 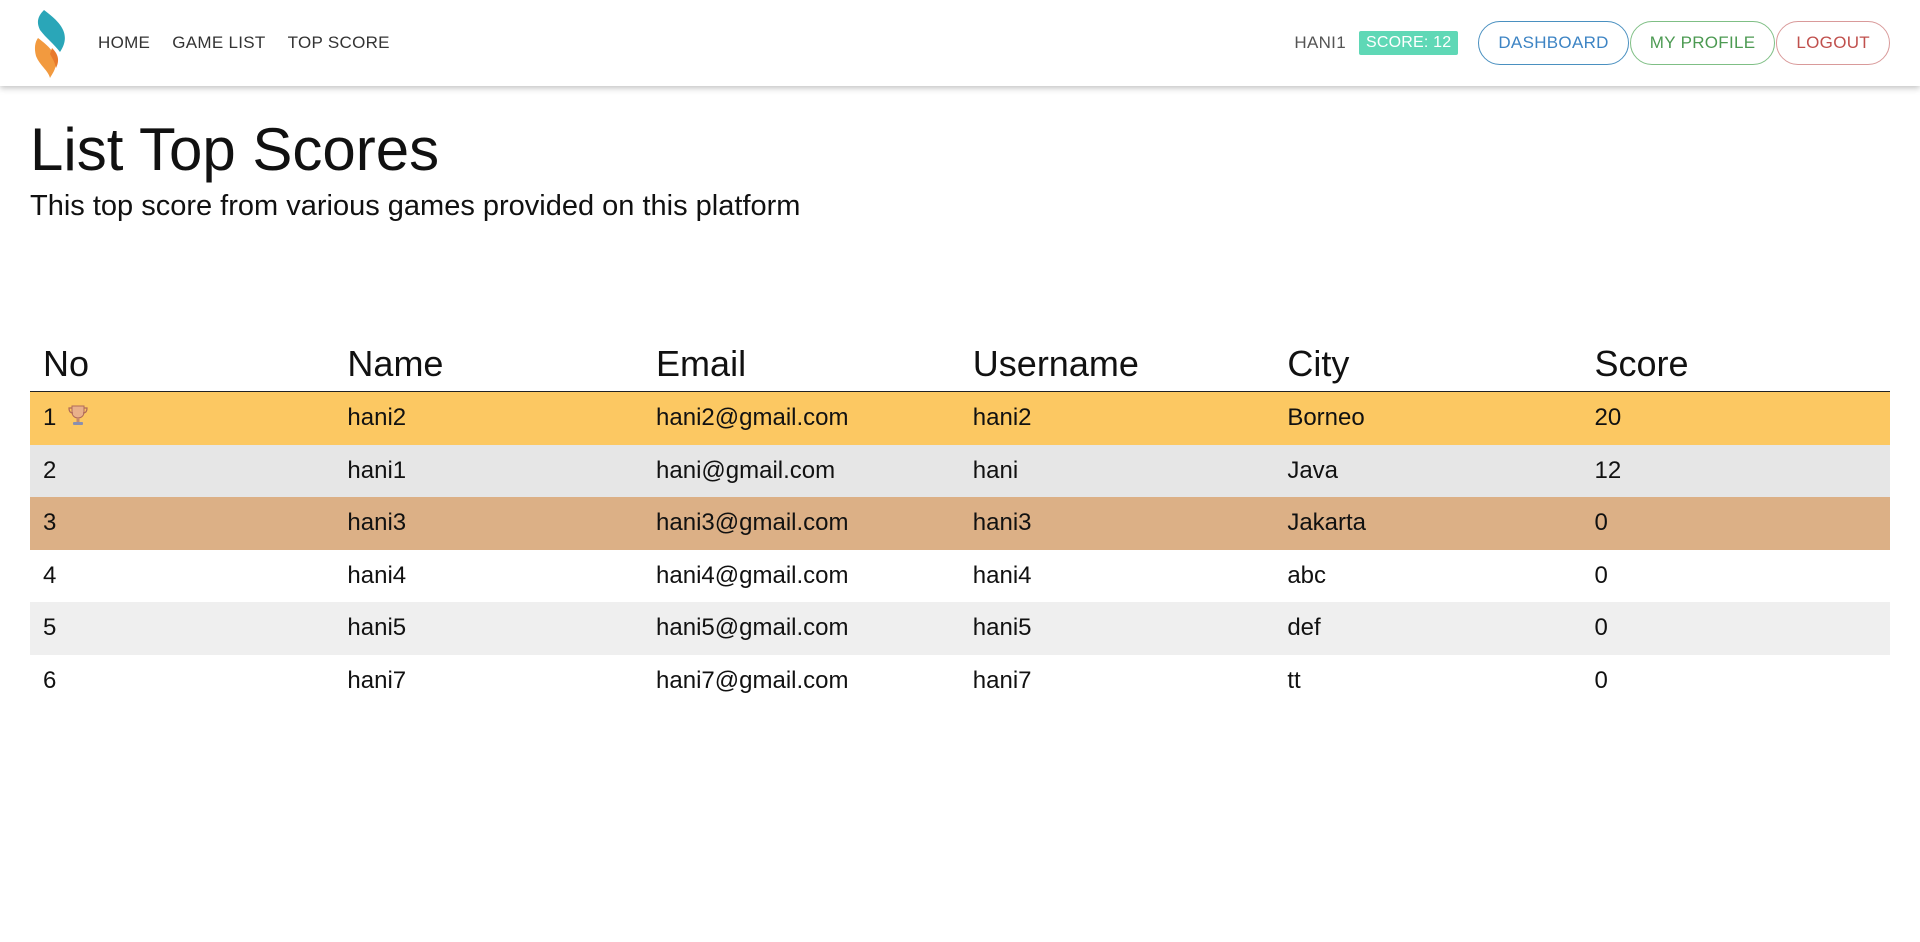 What do you see at coordinates (50, 523) in the screenshot?
I see `cell-no: 3` at bounding box center [50, 523].